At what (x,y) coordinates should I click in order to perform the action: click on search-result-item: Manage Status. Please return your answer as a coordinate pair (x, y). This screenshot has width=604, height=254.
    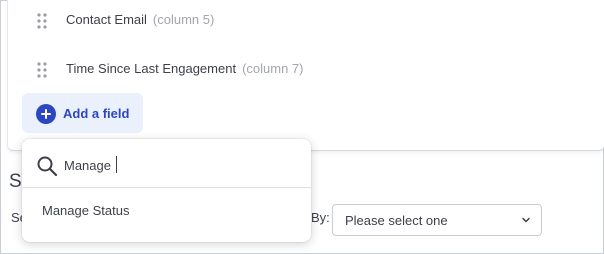
    Looking at the image, I should click on (166, 211).